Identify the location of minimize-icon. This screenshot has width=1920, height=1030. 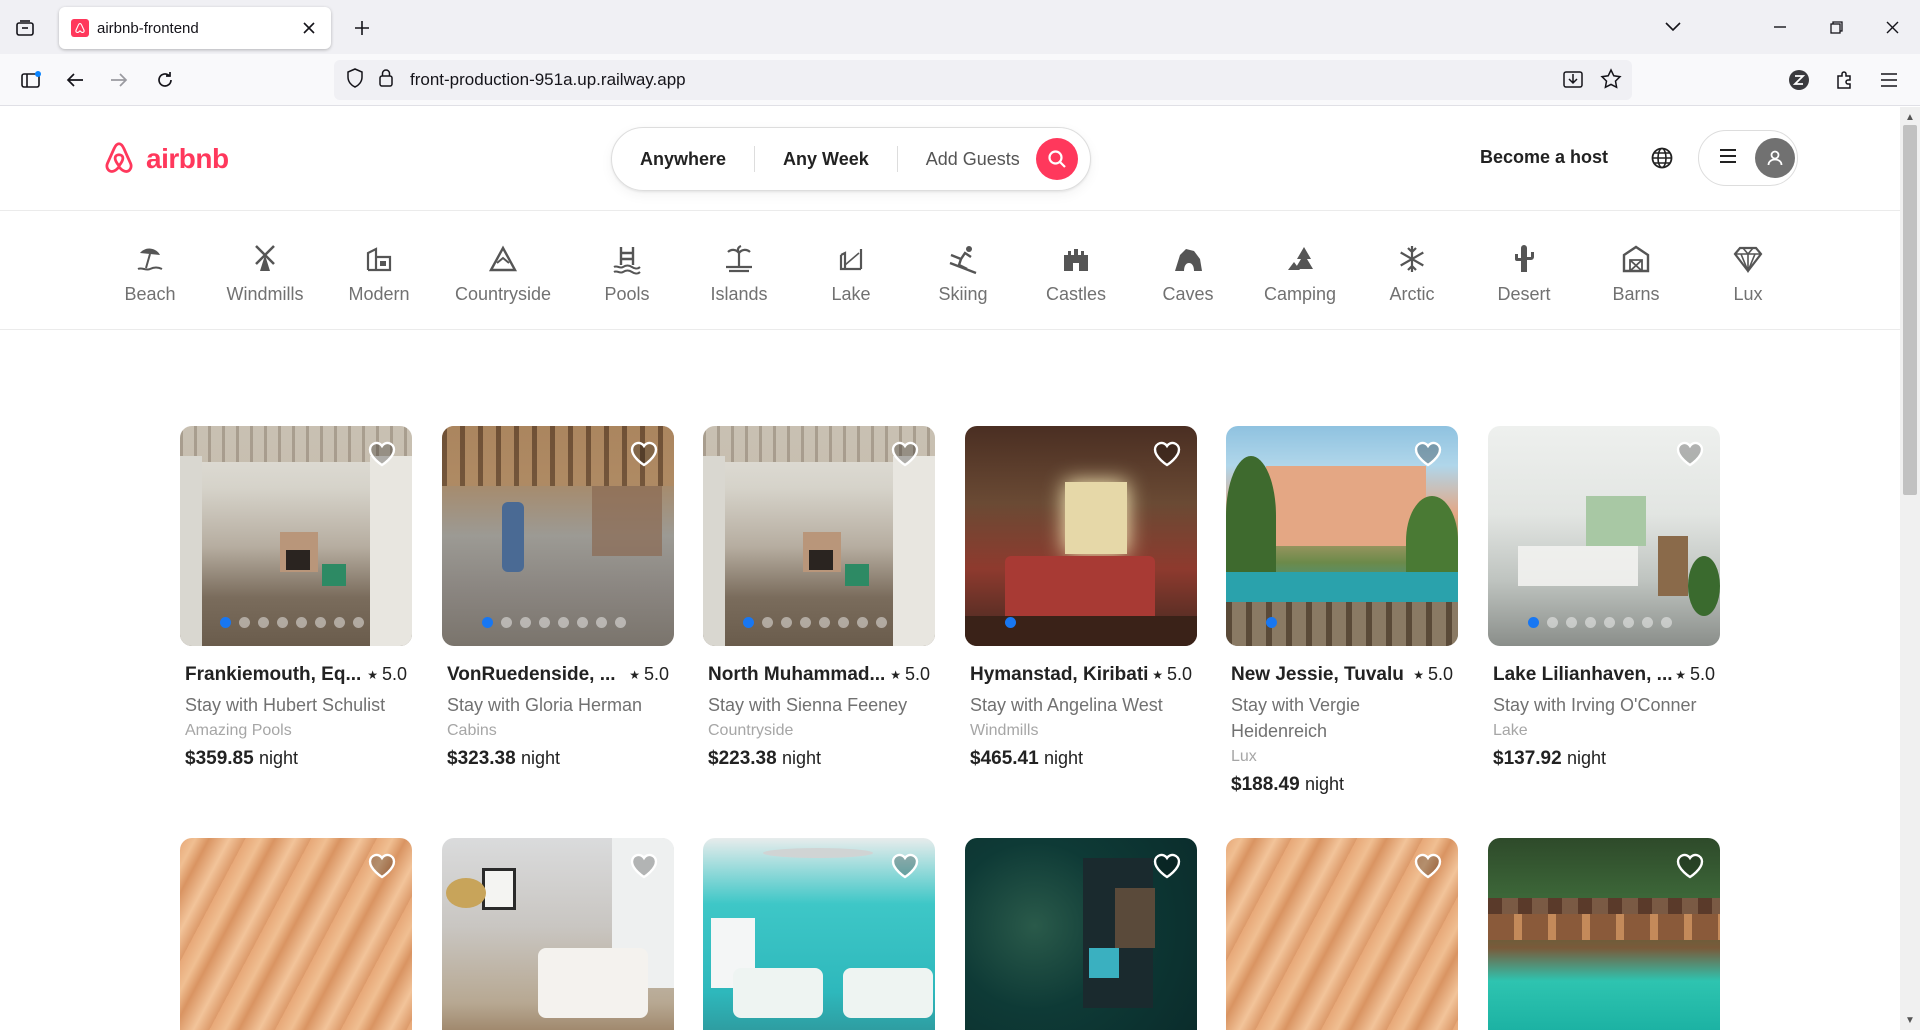
(1780, 27).